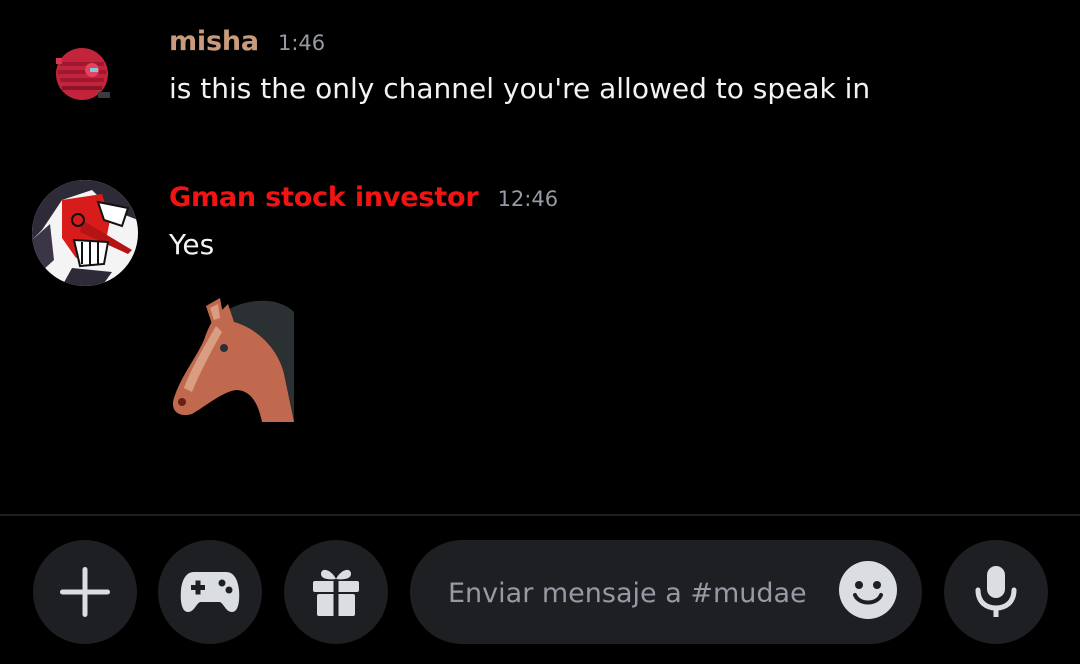  I want to click on voice-message-button, so click(996, 592).